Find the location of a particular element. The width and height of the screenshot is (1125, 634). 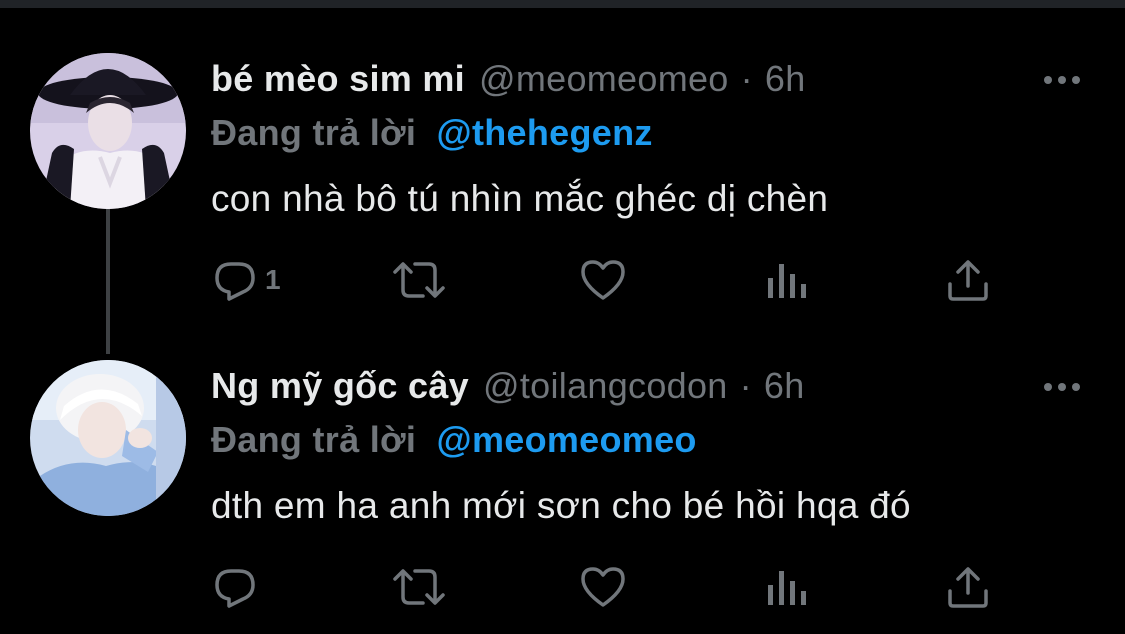

display-name: Ng mỹ gốc cây is located at coordinates (340, 386).